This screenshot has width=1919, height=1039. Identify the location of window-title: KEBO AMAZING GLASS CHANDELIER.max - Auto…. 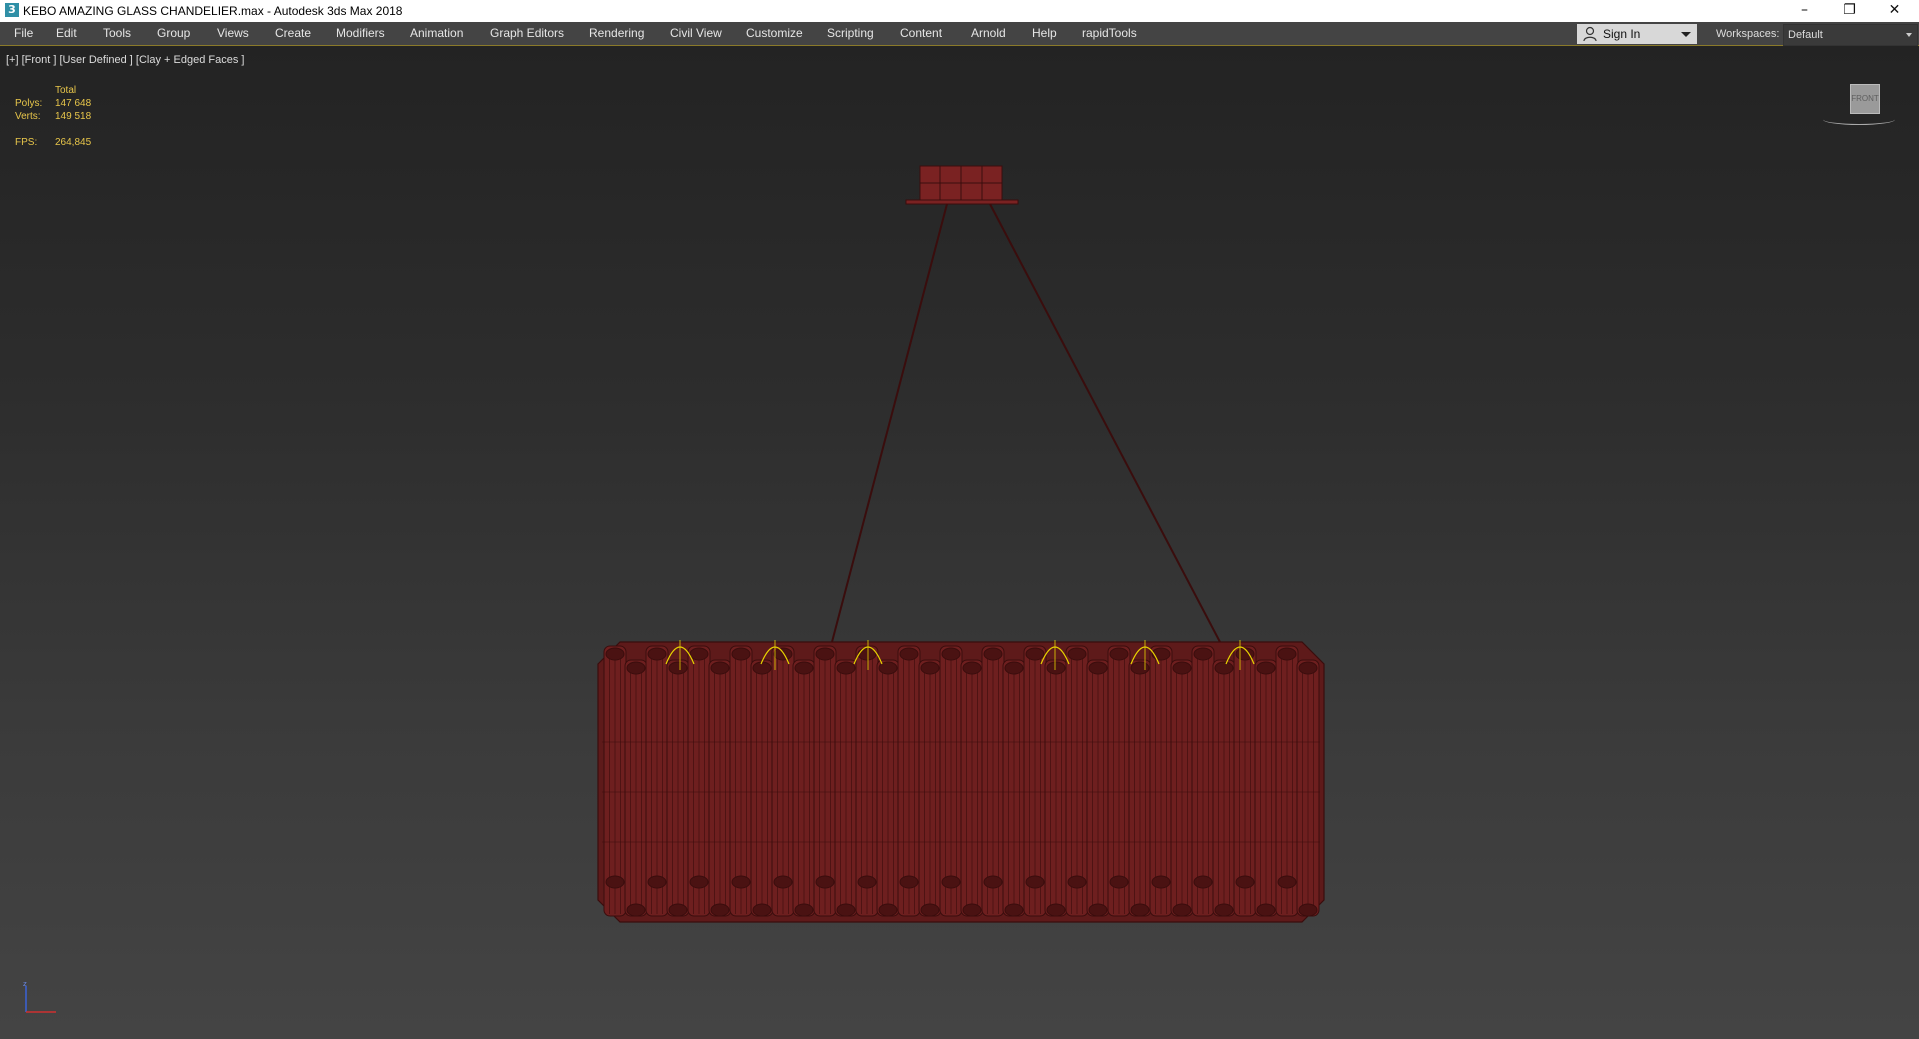
(213, 11).